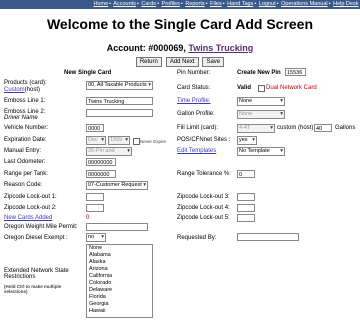 This screenshot has width=360, height=321. I want to click on account-label: Account:, so click(126, 48).